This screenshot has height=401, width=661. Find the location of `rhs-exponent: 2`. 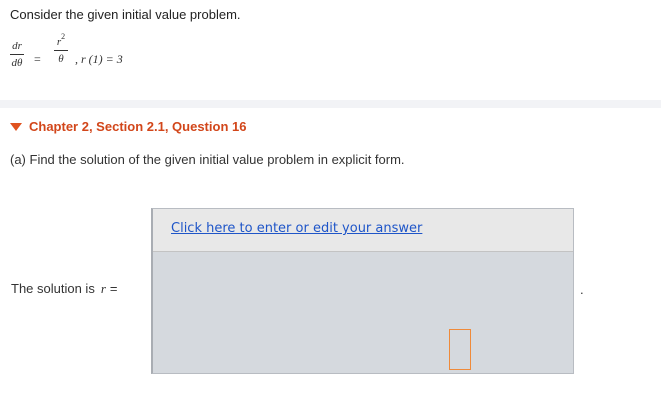

rhs-exponent: 2 is located at coordinates (63, 36).